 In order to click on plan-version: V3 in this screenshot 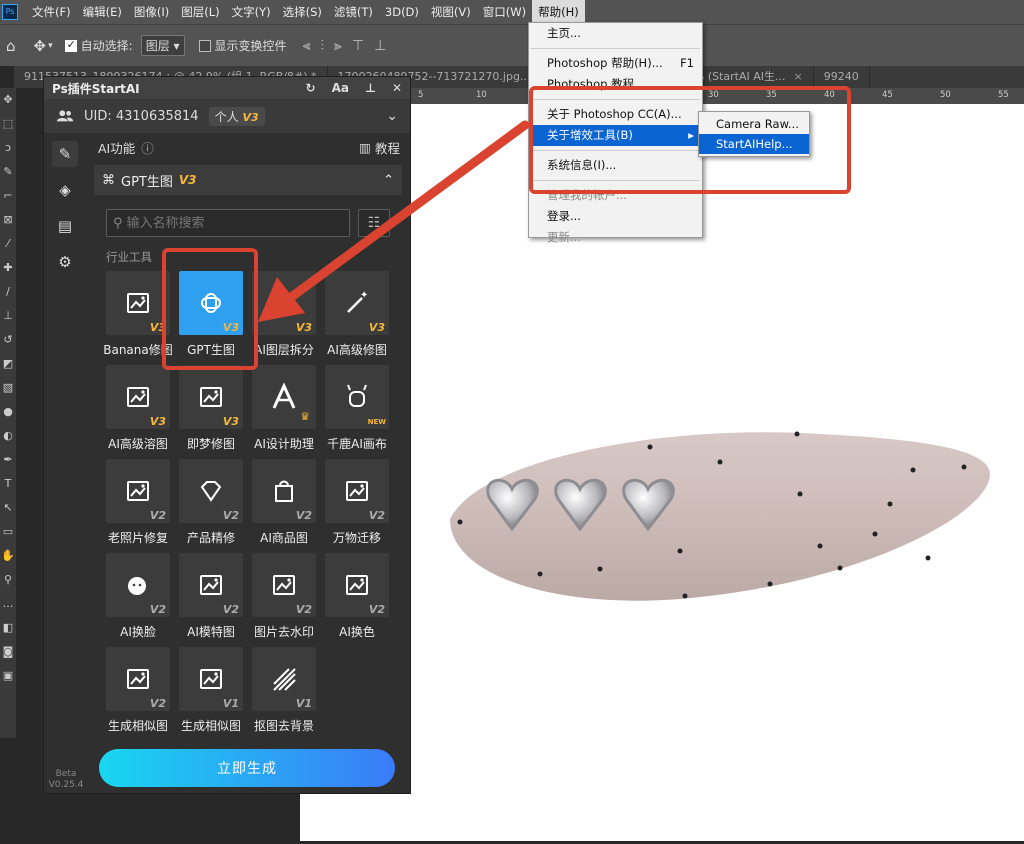, I will do `click(250, 117)`.